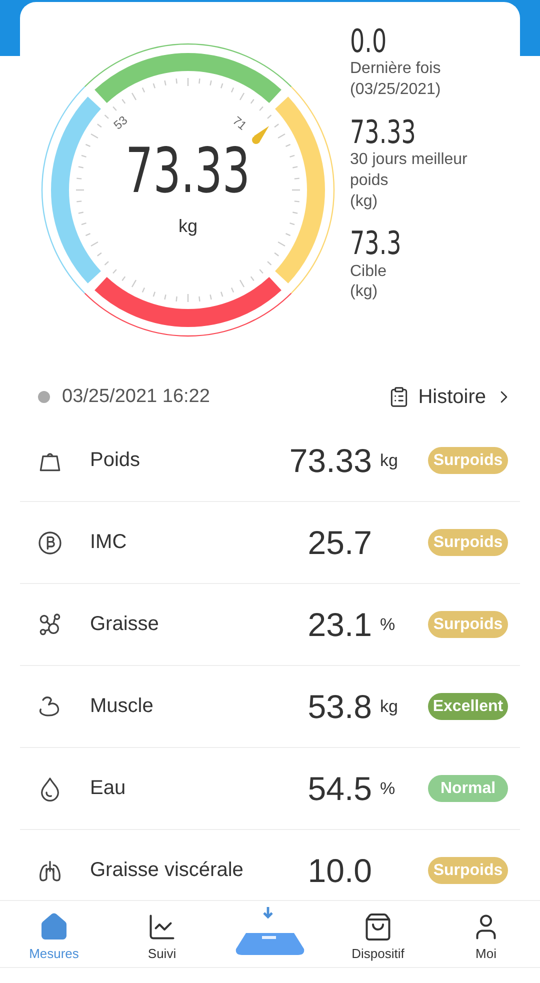  Describe the element at coordinates (330, 461) in the screenshot. I see `metric-value: 73.33` at that location.